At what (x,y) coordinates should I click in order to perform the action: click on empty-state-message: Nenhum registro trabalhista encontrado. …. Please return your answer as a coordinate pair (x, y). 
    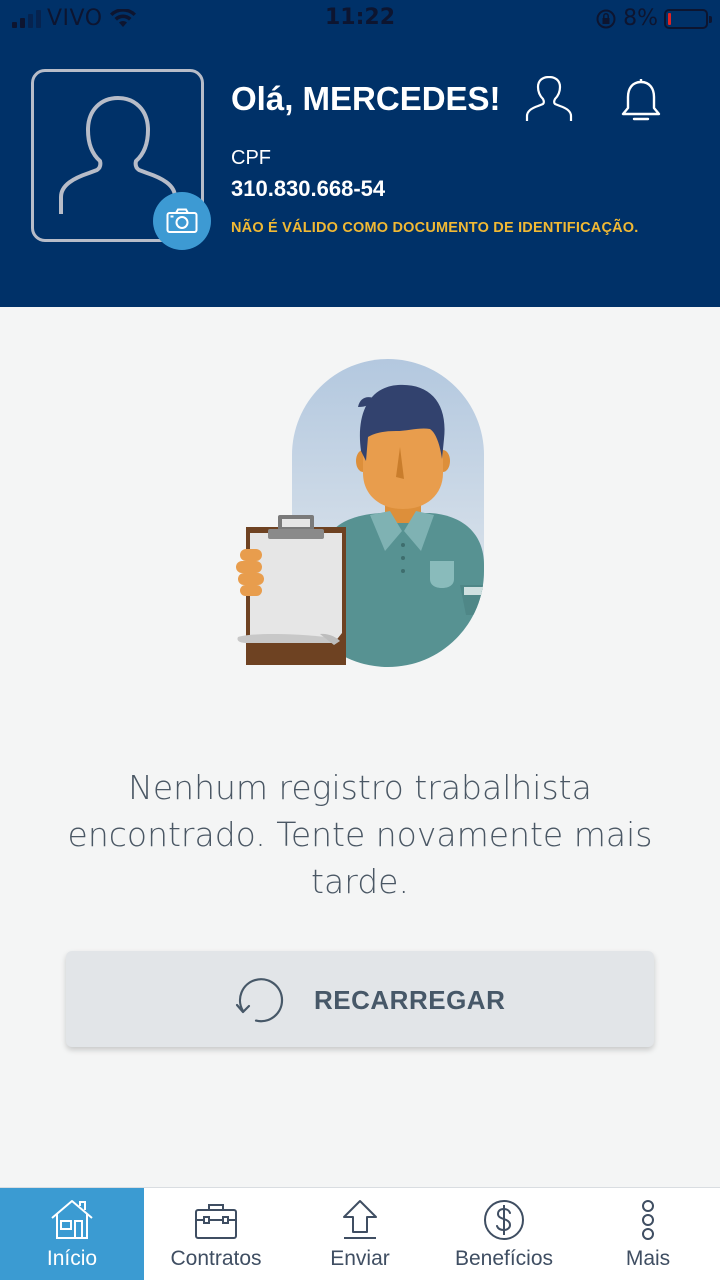
    Looking at the image, I should click on (360, 834).